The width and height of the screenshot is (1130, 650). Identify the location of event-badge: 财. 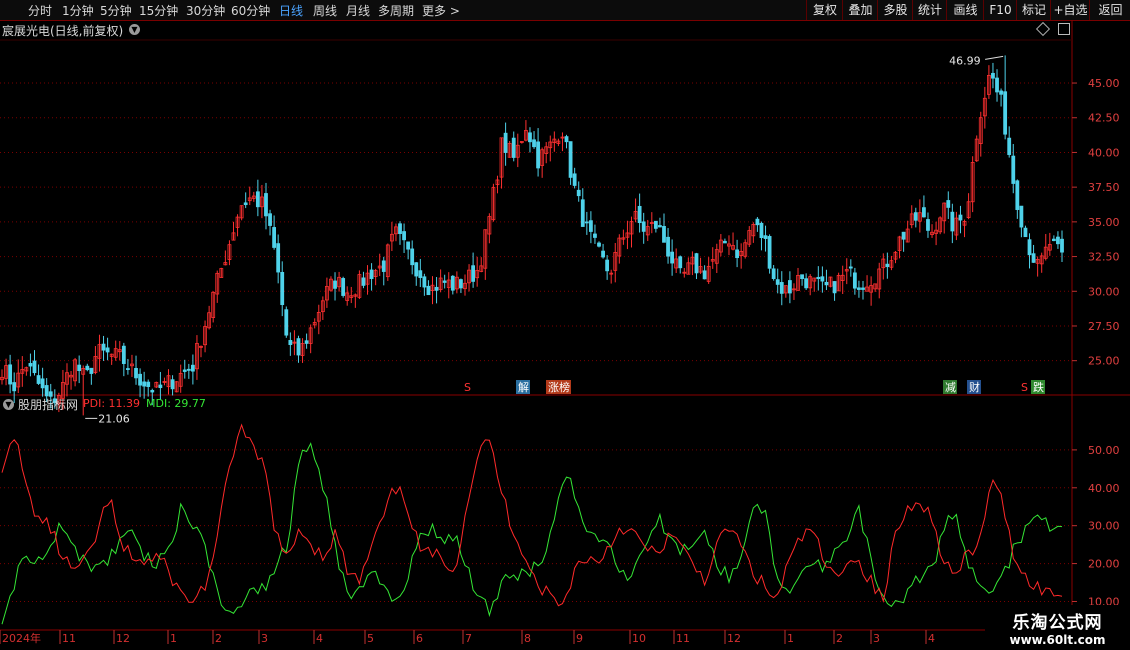
(974, 387).